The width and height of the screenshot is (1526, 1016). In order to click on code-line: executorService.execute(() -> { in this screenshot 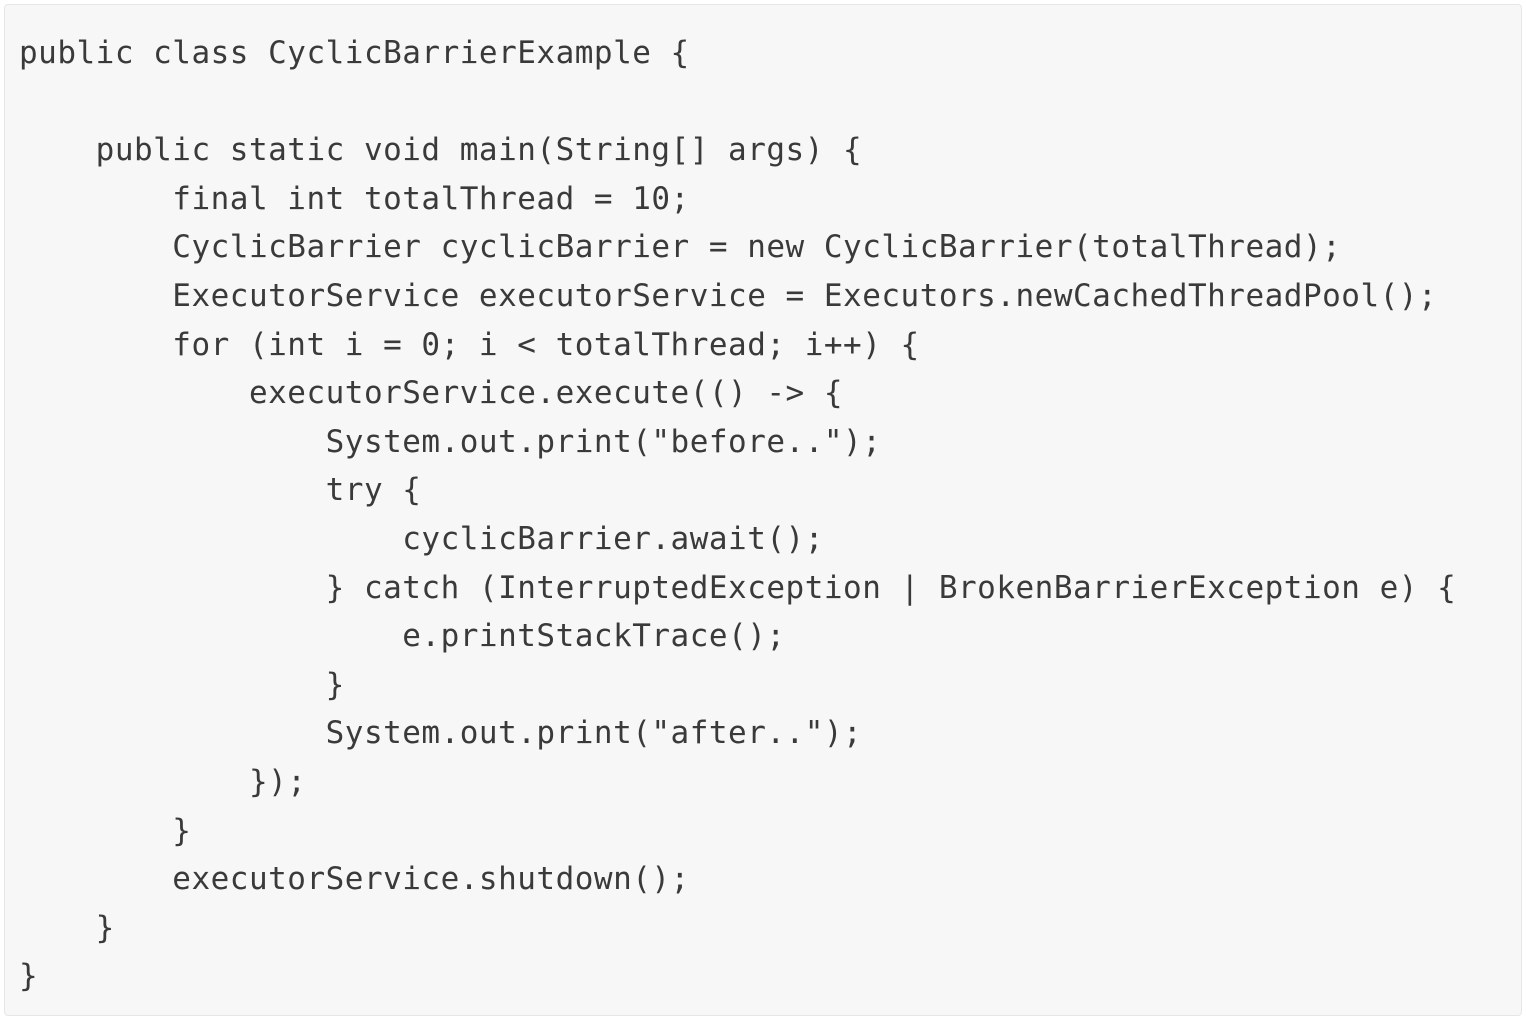, I will do `click(431, 393)`.